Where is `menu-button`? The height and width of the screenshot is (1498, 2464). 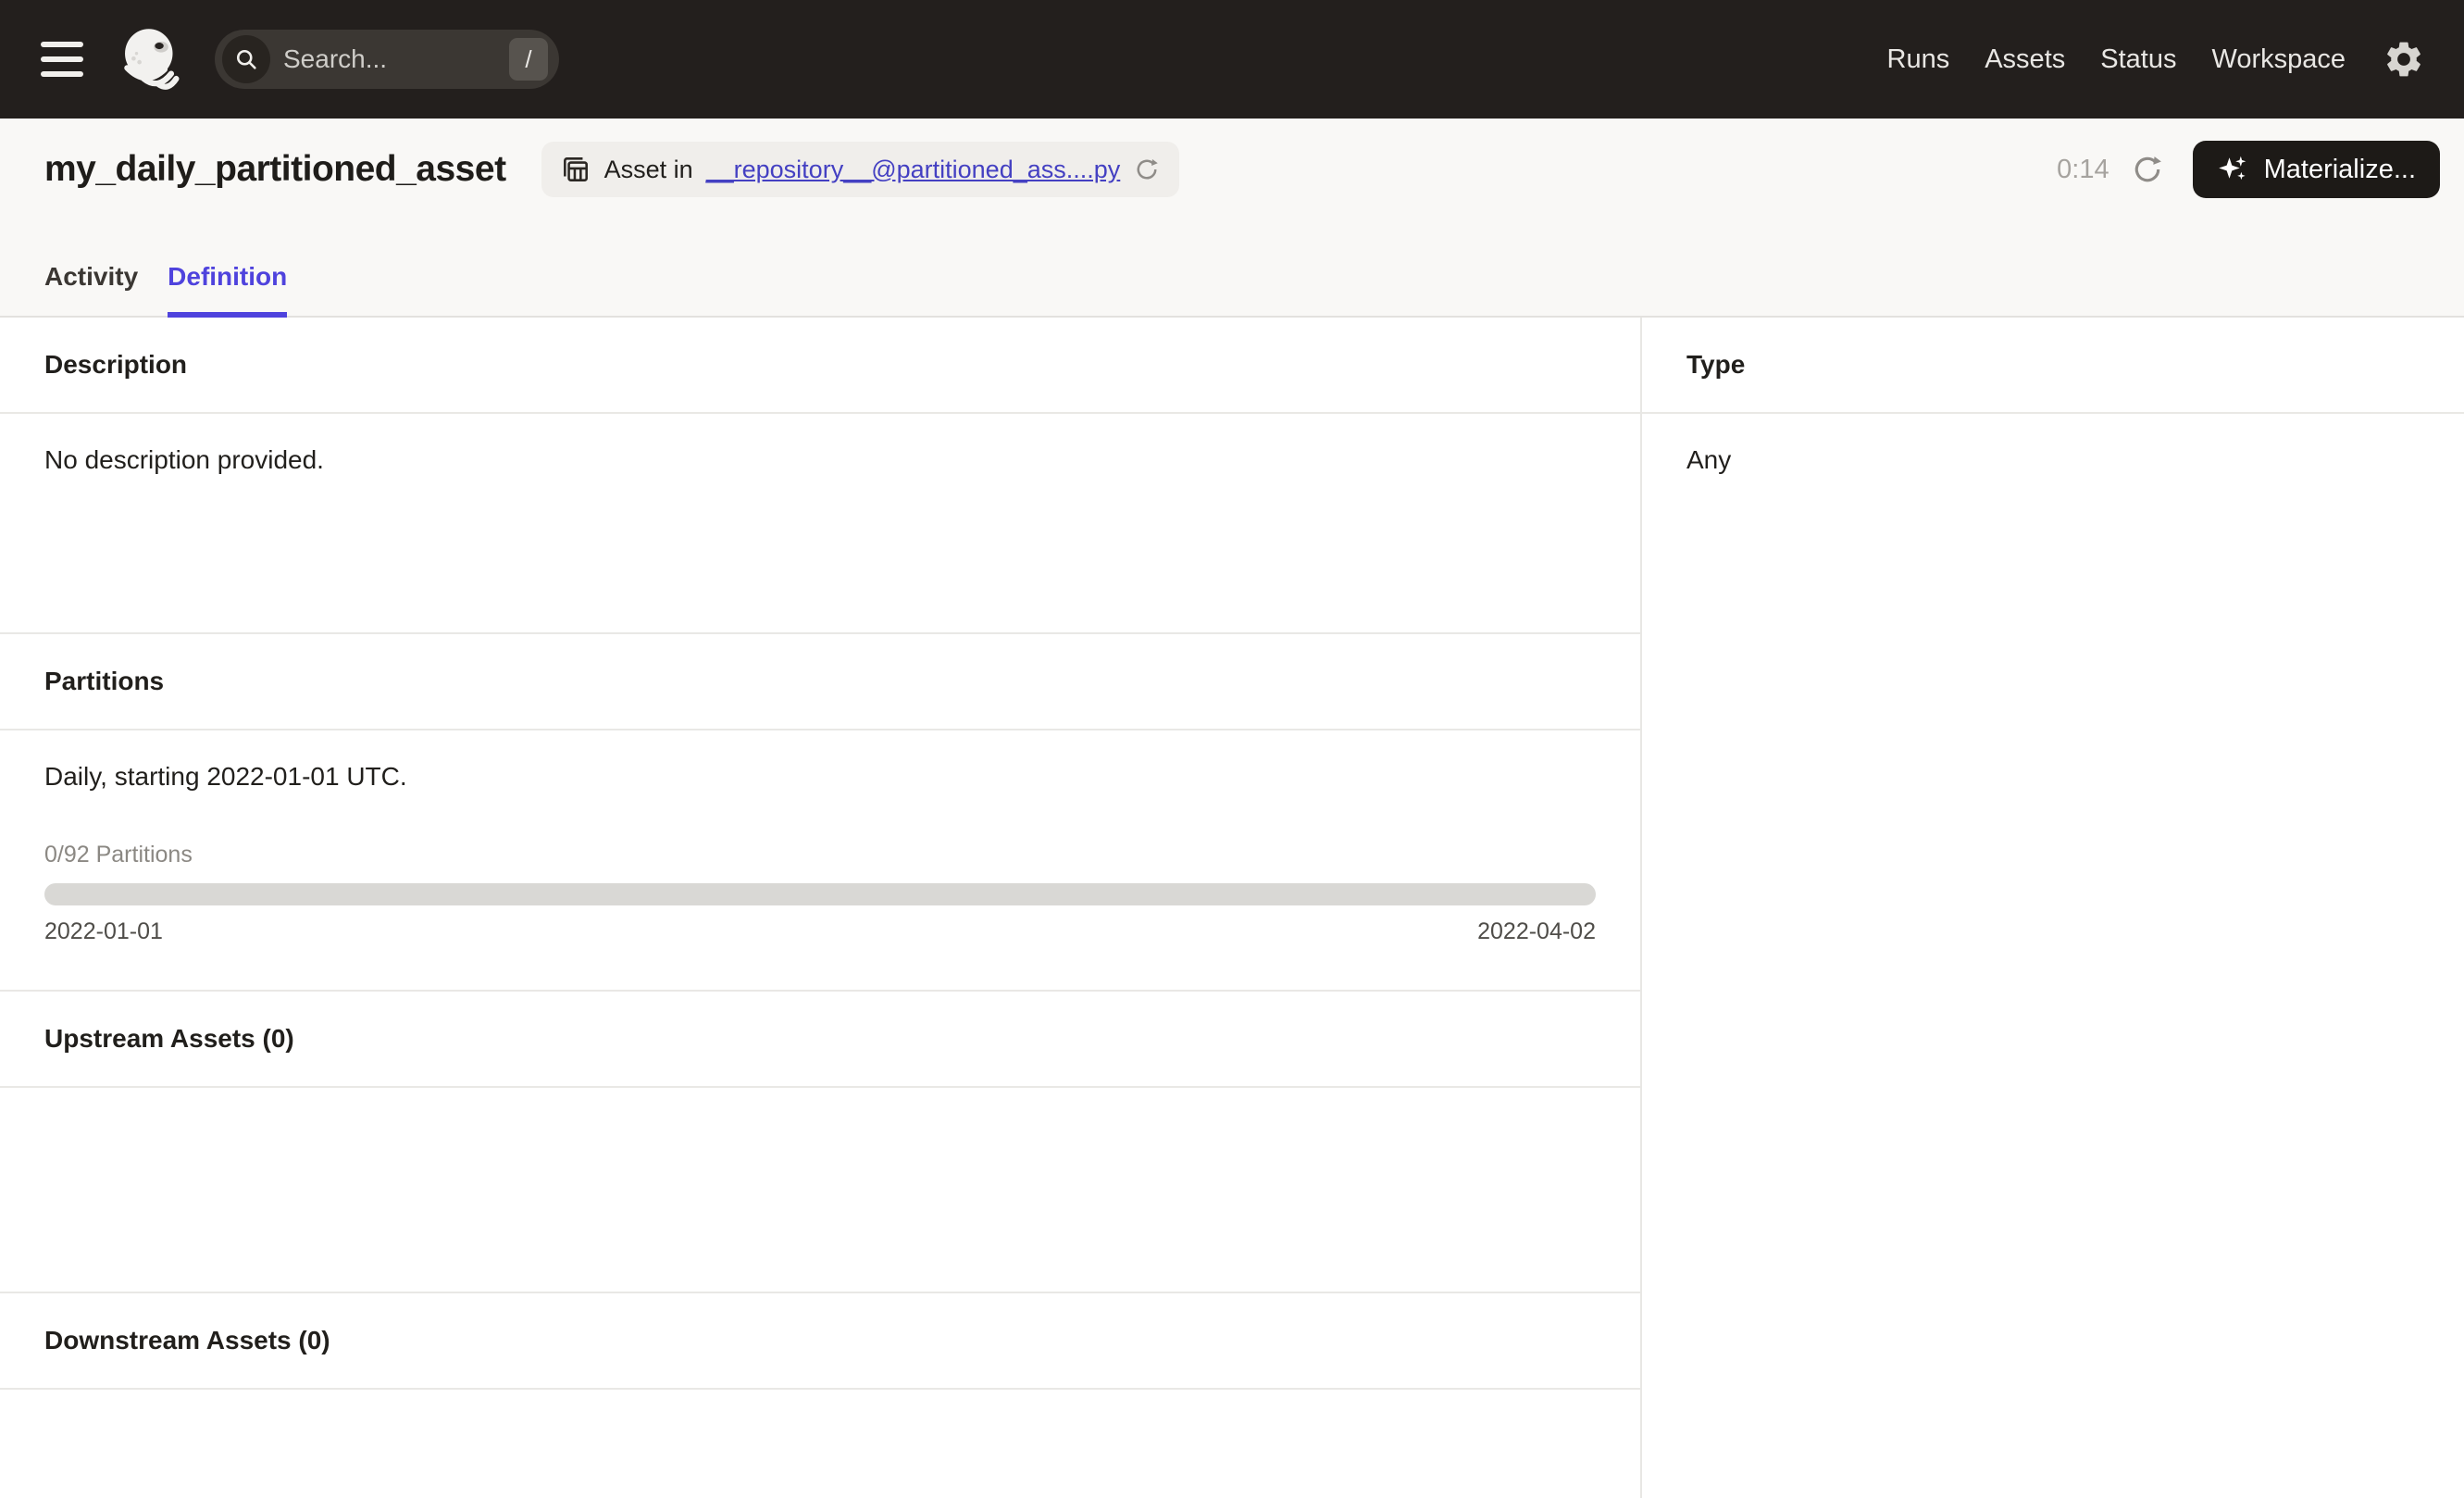 menu-button is located at coordinates (71, 59).